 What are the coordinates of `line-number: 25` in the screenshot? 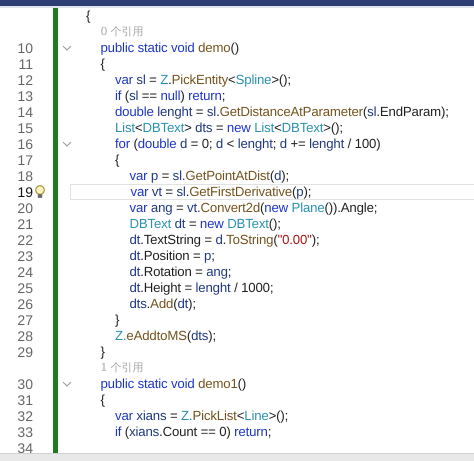 It's located at (25, 288).